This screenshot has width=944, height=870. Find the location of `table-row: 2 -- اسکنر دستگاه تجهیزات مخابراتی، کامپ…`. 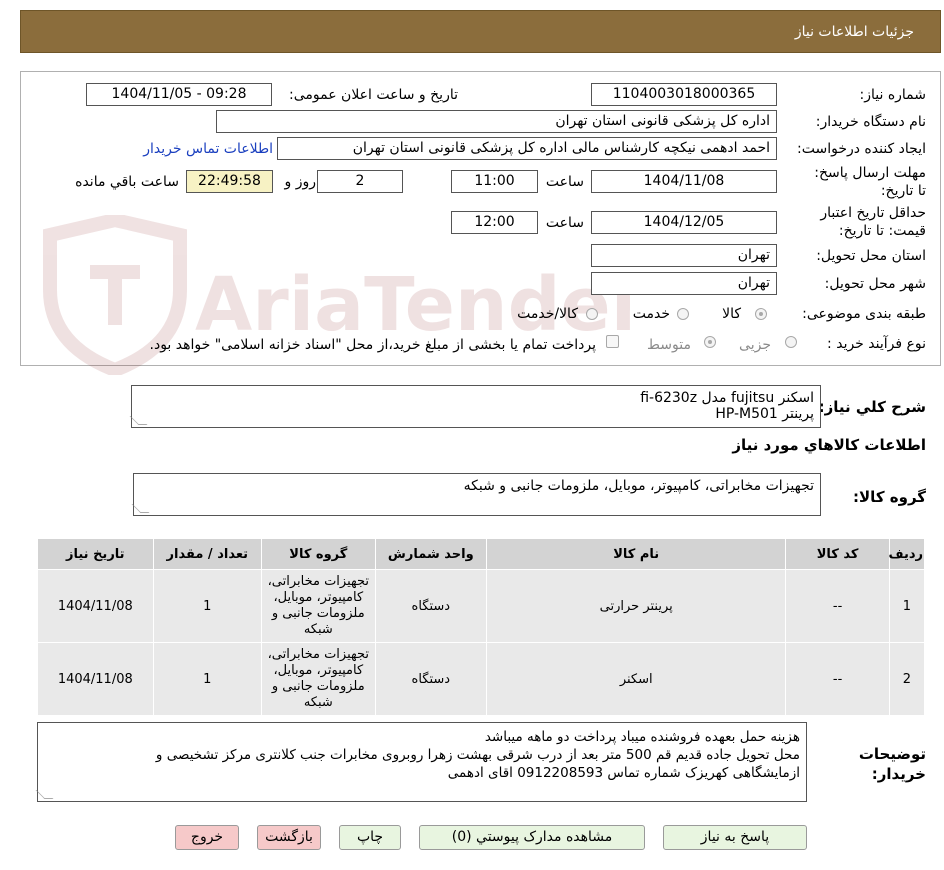

table-row: 2 -- اسکنر دستگاه تجهیزات مخابراتی، کامپ… is located at coordinates (481, 679).